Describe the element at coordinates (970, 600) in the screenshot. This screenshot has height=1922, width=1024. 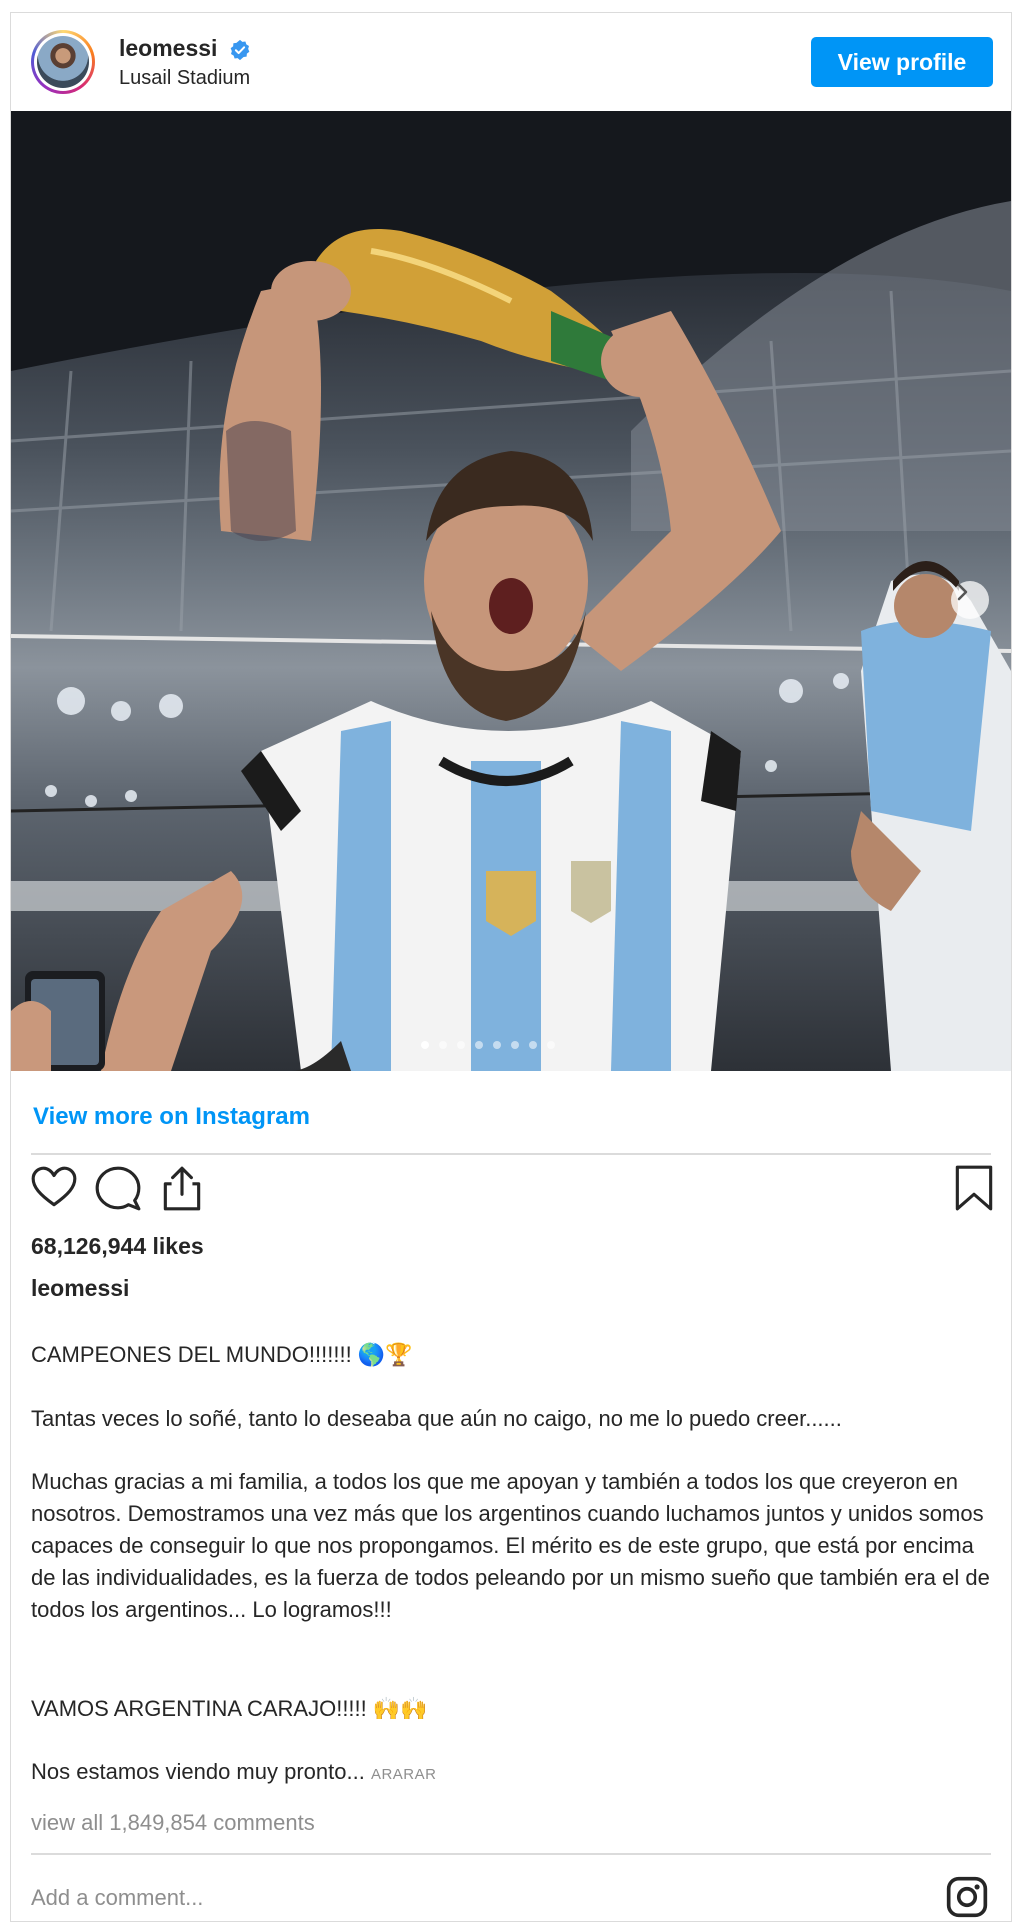
I see `carousel-next-button` at that location.